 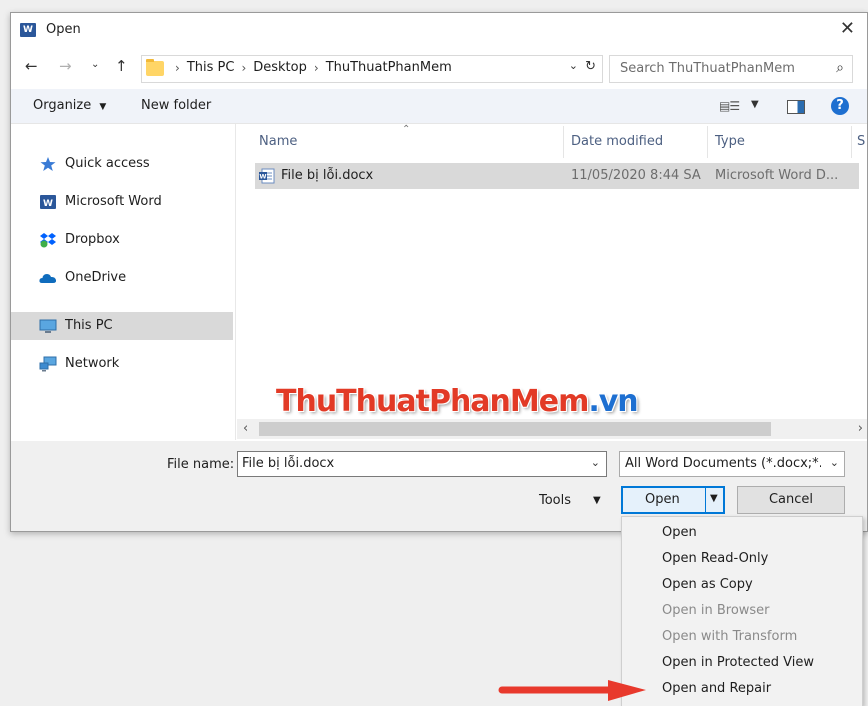 What do you see at coordinates (96, 277) in the screenshot?
I see `sidebar-item-label: OneDrive` at bounding box center [96, 277].